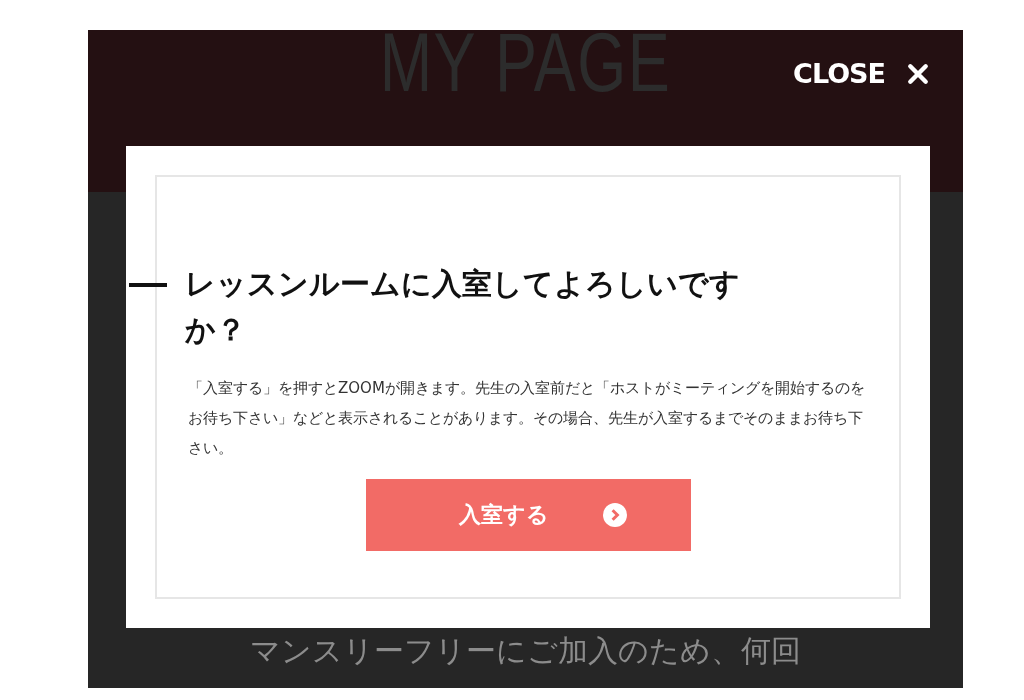 Image resolution: width=1024 pixels, height=700 pixels. What do you see at coordinates (861, 73) in the screenshot?
I see `close-button: CLOSE` at bounding box center [861, 73].